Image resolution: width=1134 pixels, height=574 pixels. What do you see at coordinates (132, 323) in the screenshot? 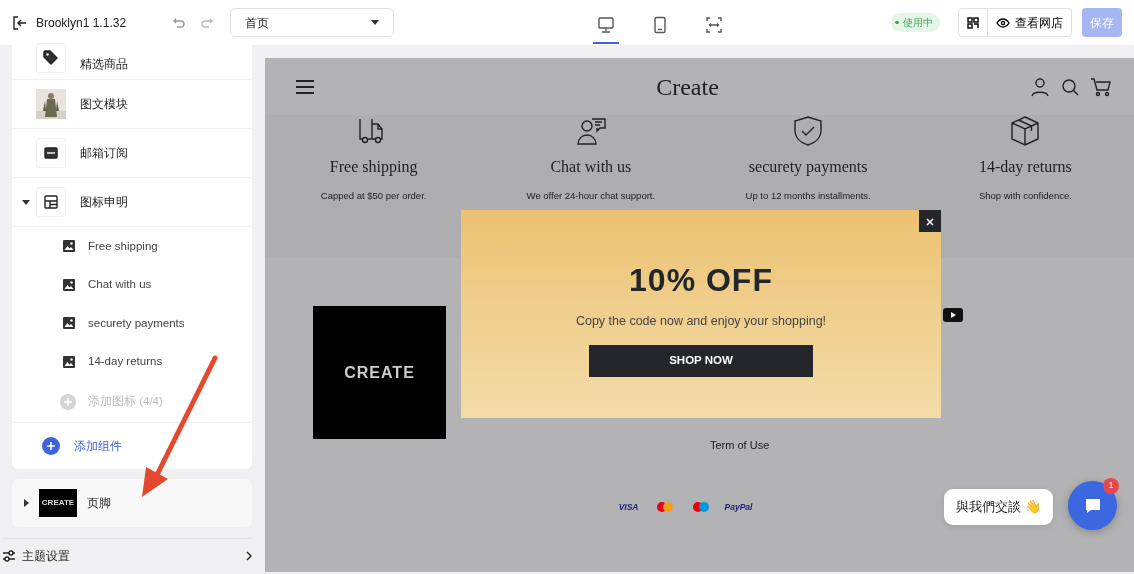
I see `sidebar-subitem: securety payments` at bounding box center [132, 323].